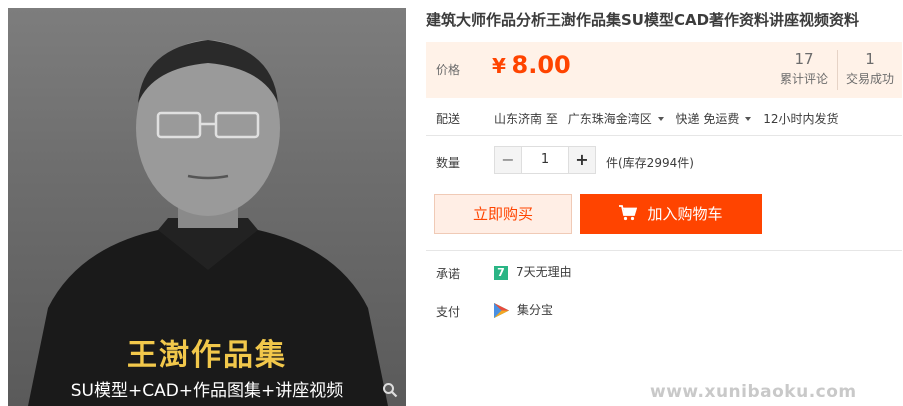  What do you see at coordinates (207, 391) in the screenshot?
I see `image-caption-sub: SU模型+CAD+作品图集+讲座视频` at bounding box center [207, 391].